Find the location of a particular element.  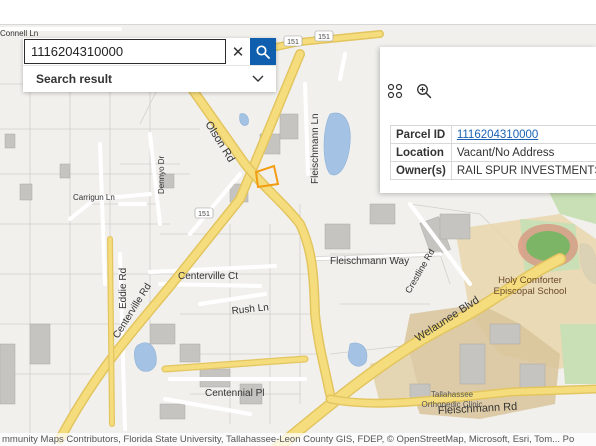

search-result-label: Search result is located at coordinates (74, 79).